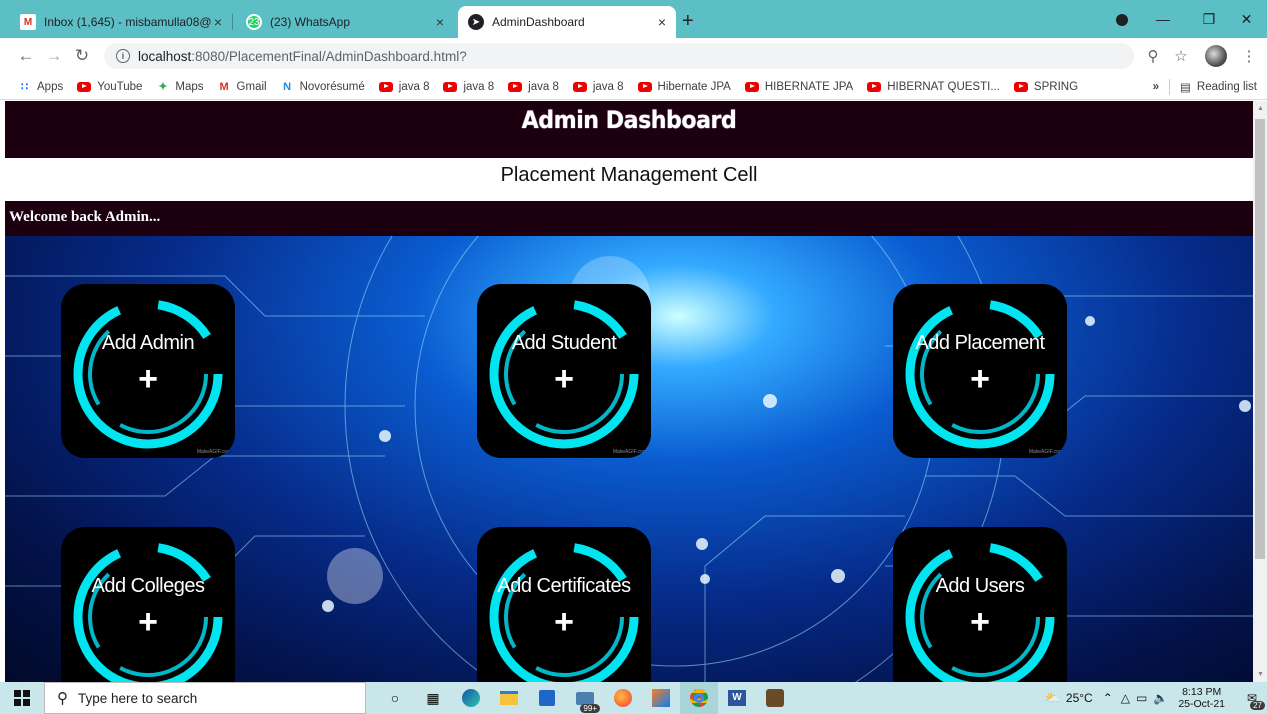 Image resolution: width=1267 pixels, height=714 pixels. What do you see at coordinates (1181, 56) in the screenshot?
I see `bookmark-star-icon: ☆` at bounding box center [1181, 56].